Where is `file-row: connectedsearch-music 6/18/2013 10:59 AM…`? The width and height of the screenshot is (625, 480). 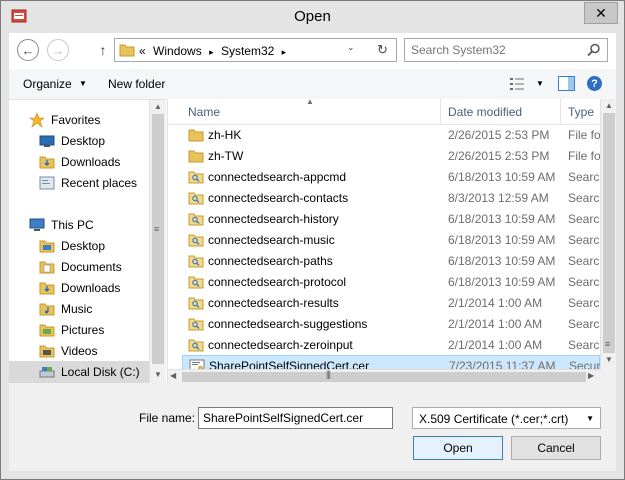
file-row: connectedsearch-music 6/18/2013 10:59 AM… is located at coordinates (391, 240).